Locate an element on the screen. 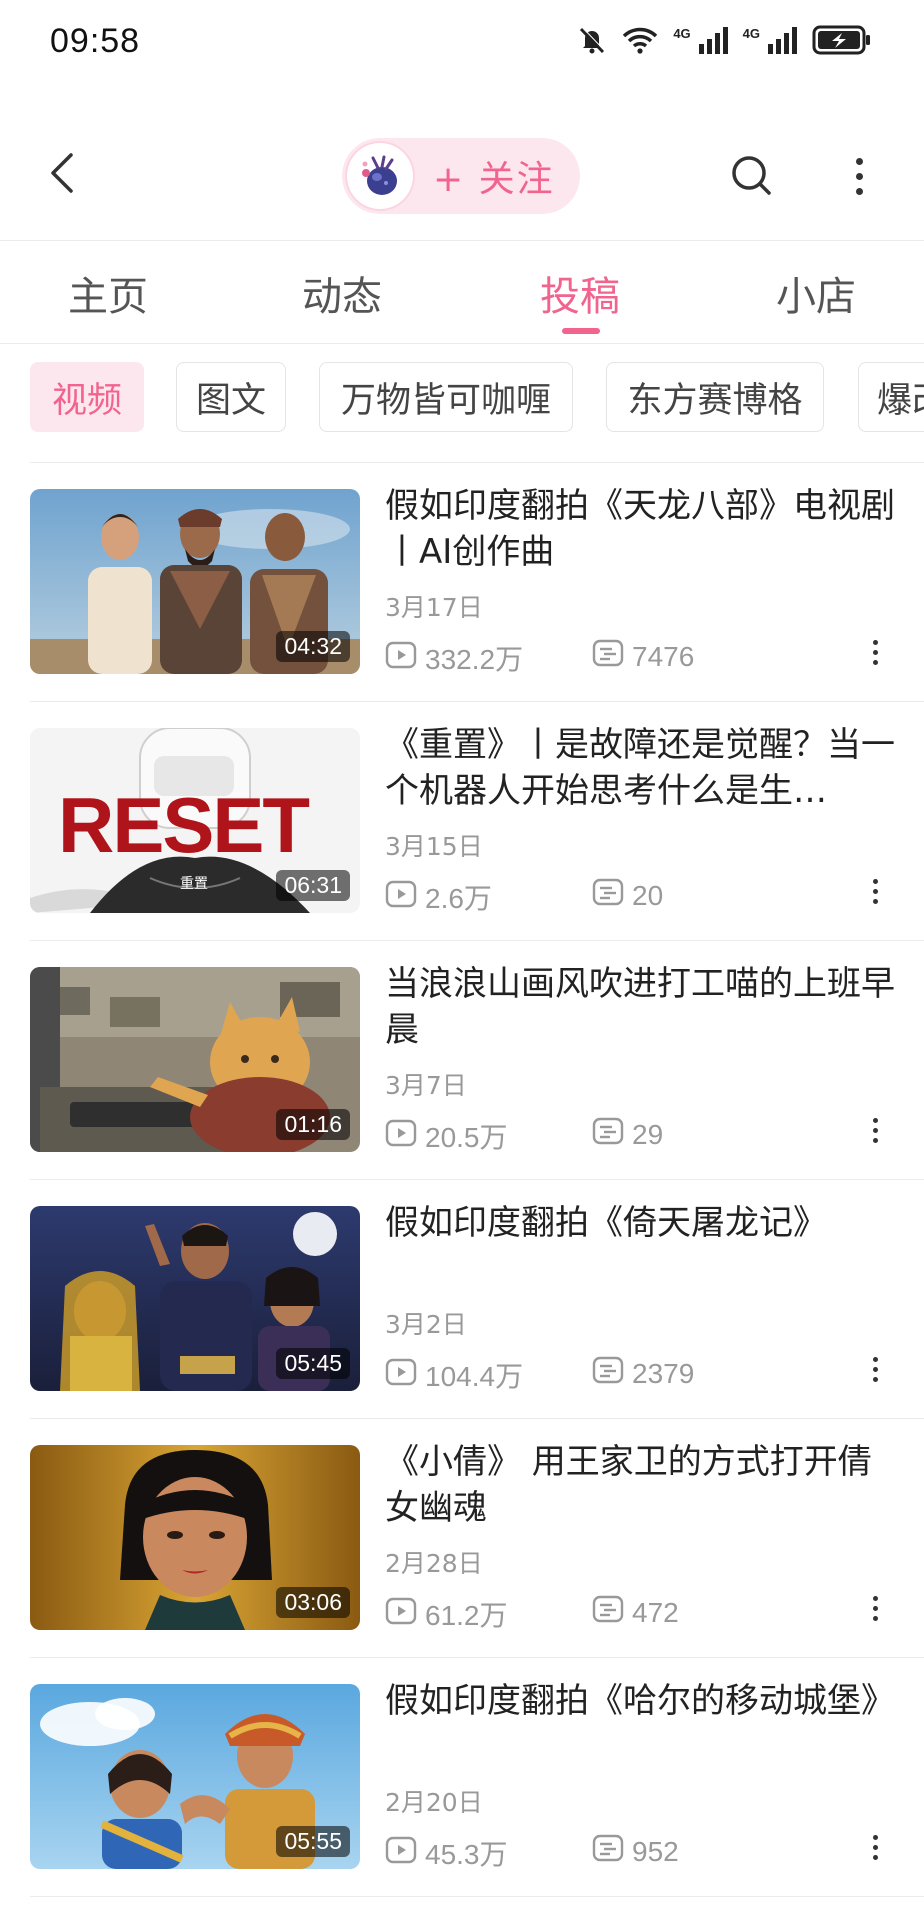 Image resolution: width=924 pixels, height=1920 pixels. bell-off-icon is located at coordinates (592, 40).